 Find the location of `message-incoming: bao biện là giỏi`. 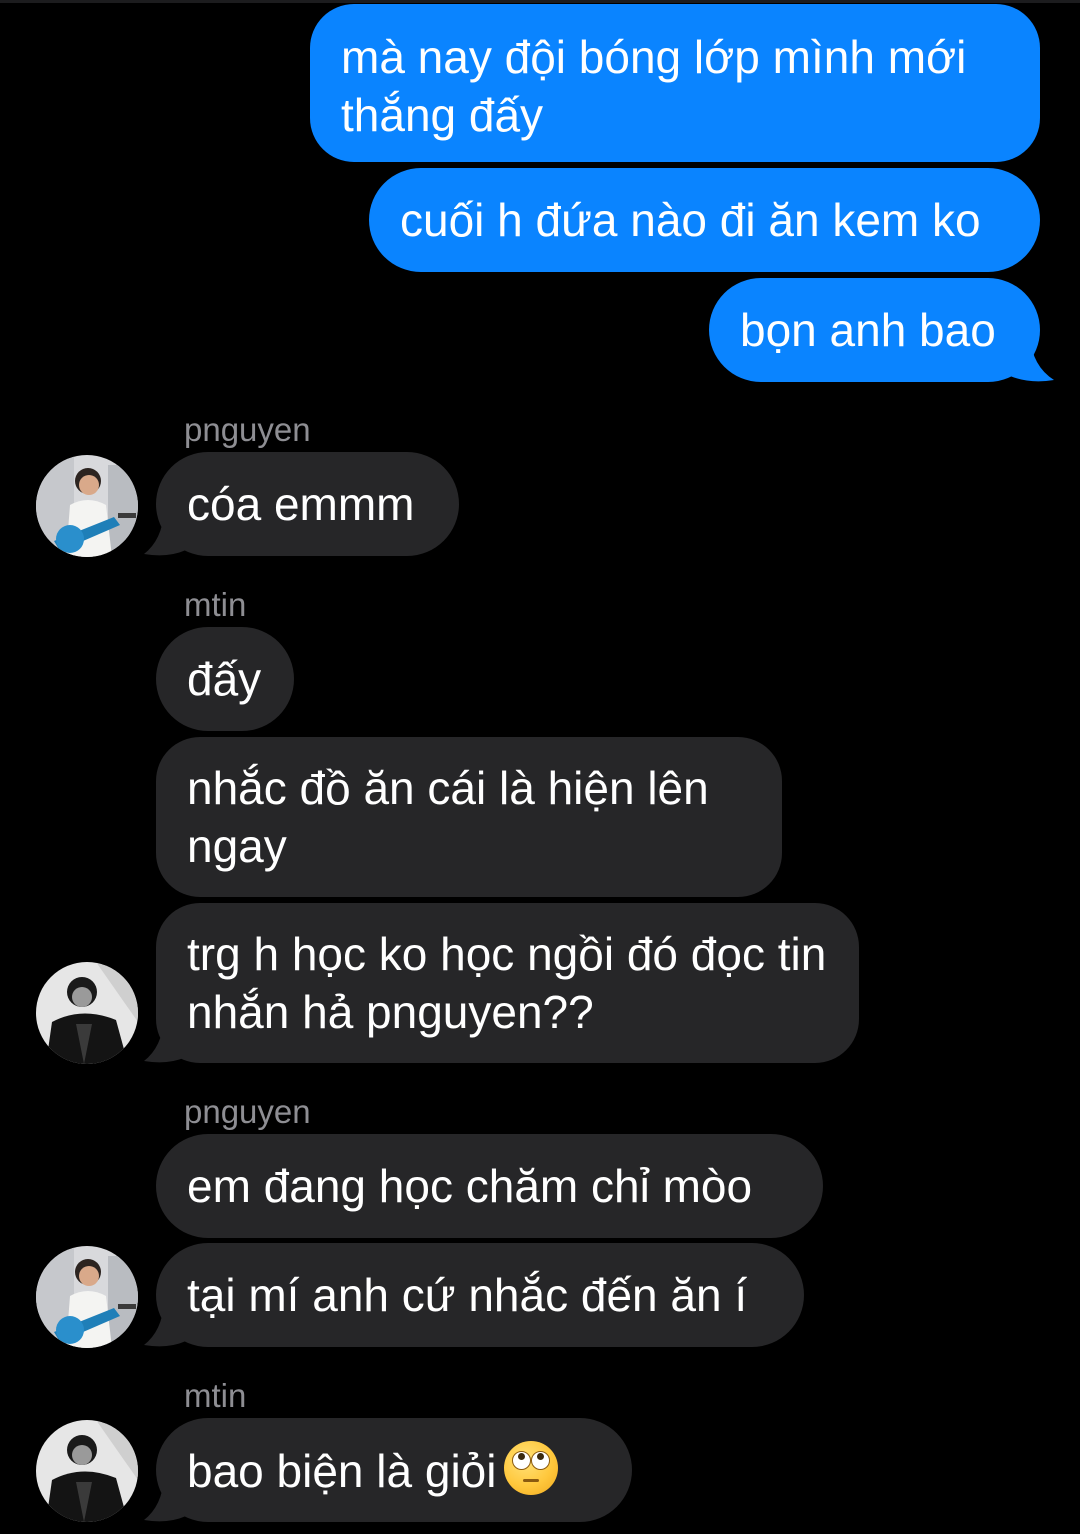

message-incoming: bao biện là giỏi is located at coordinates (394, 1470).